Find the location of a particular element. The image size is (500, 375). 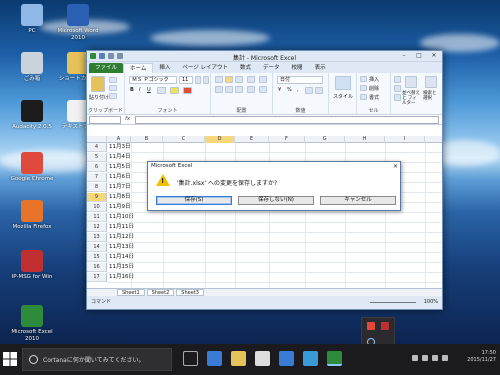

currency-icon: ¥ is located at coordinates (279, 90).